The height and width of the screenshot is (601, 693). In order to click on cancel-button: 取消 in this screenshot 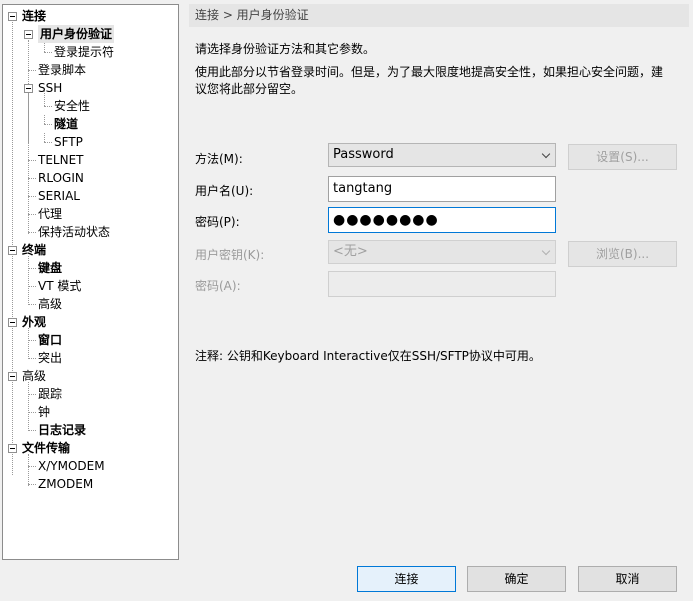, I will do `click(627, 579)`.